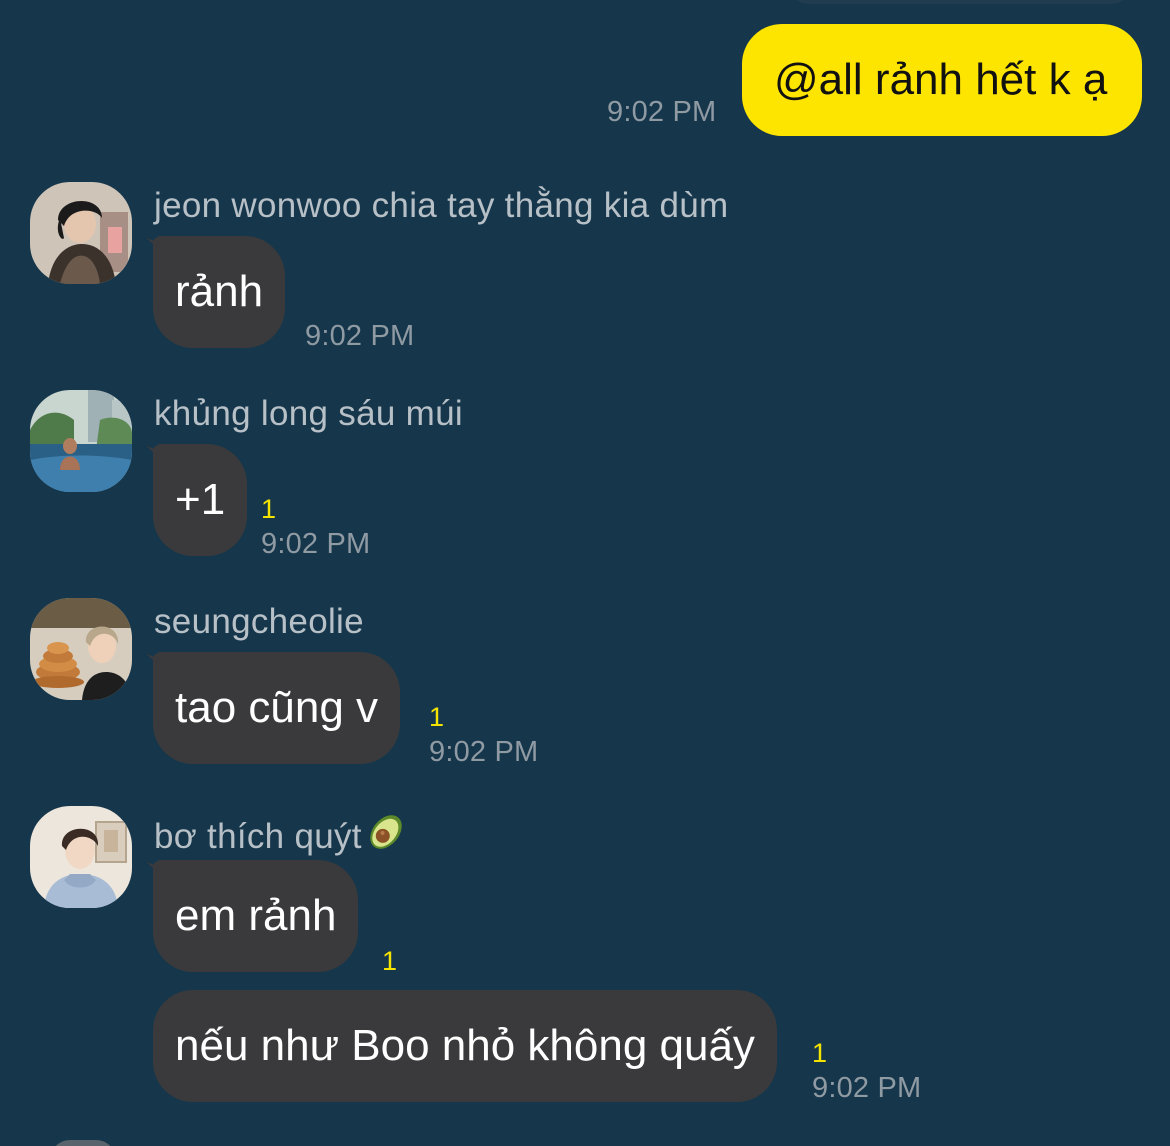 The height and width of the screenshot is (1146, 1170). I want to click on message-text: nếu như Boo nhỏ không quấy, so click(465, 1045).